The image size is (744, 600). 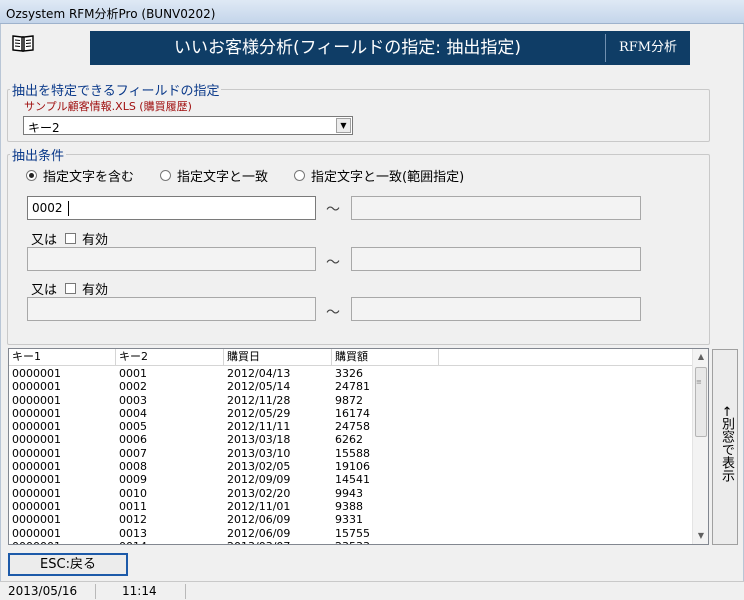 I want to click on table-cell: 9943, so click(x=349, y=493).